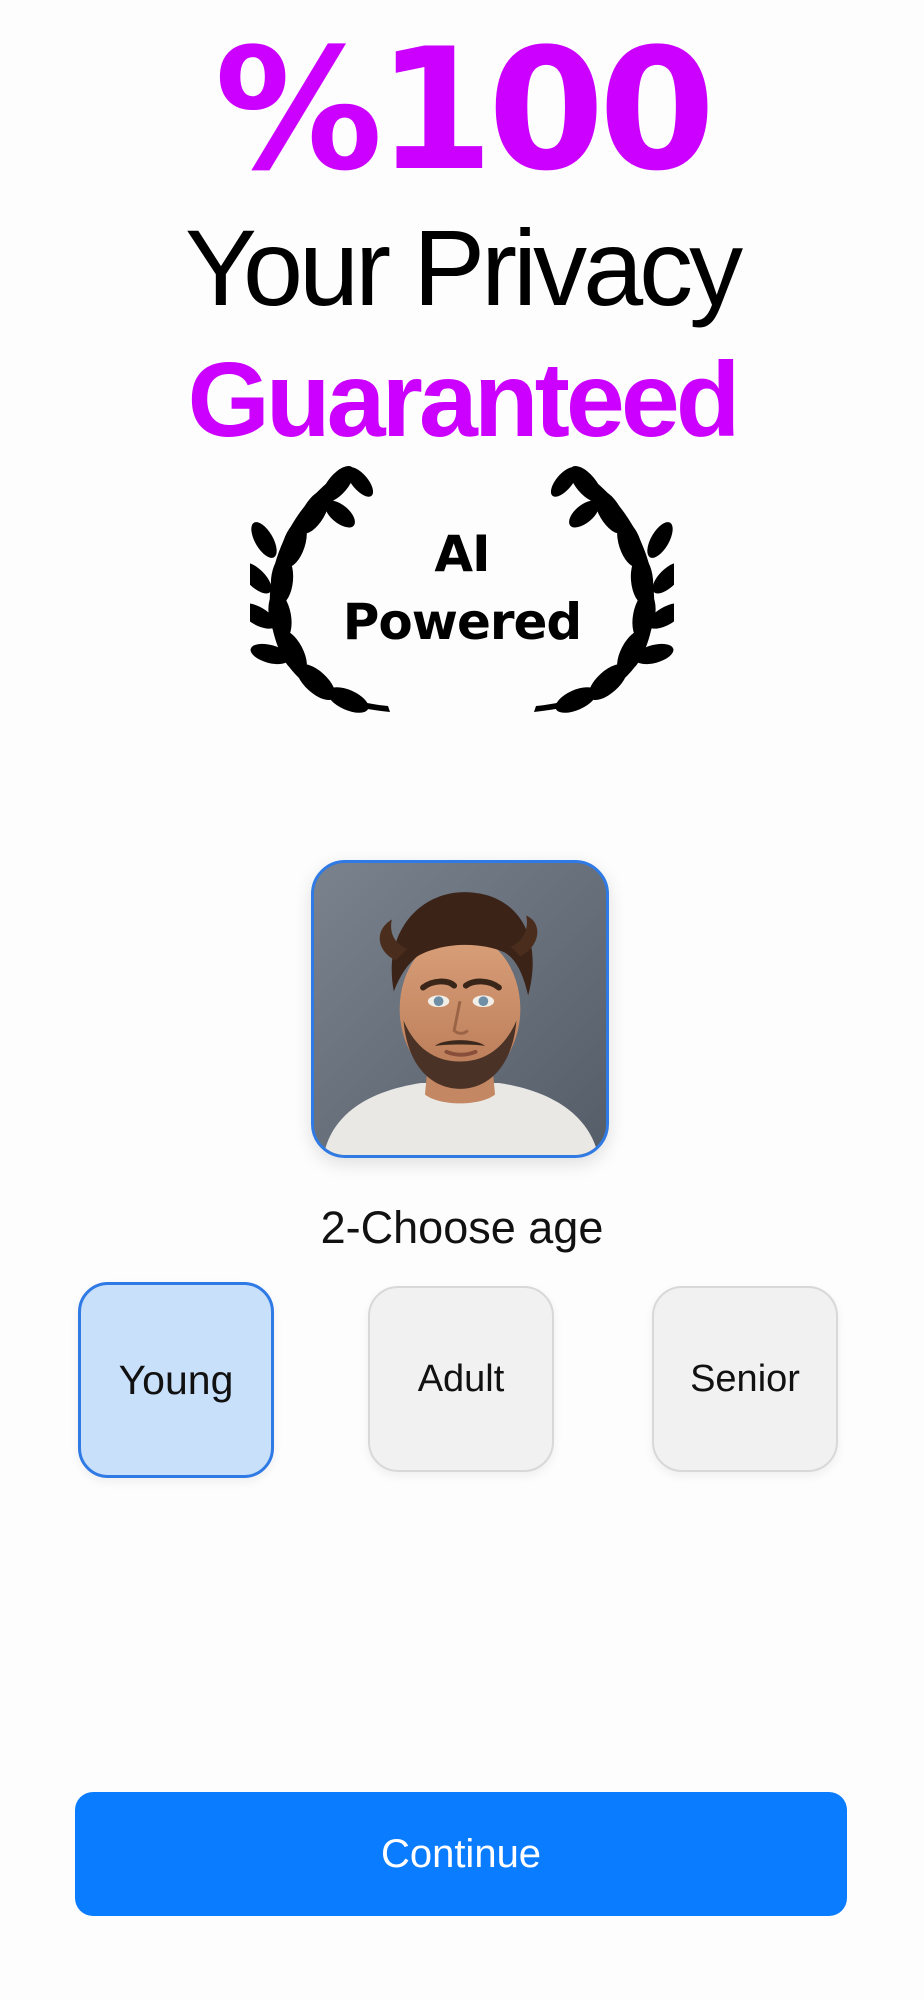 Image resolution: width=924 pixels, height=2000 pixels. Describe the element at coordinates (462, 554) in the screenshot. I see `badge-line-ai: AI` at that location.